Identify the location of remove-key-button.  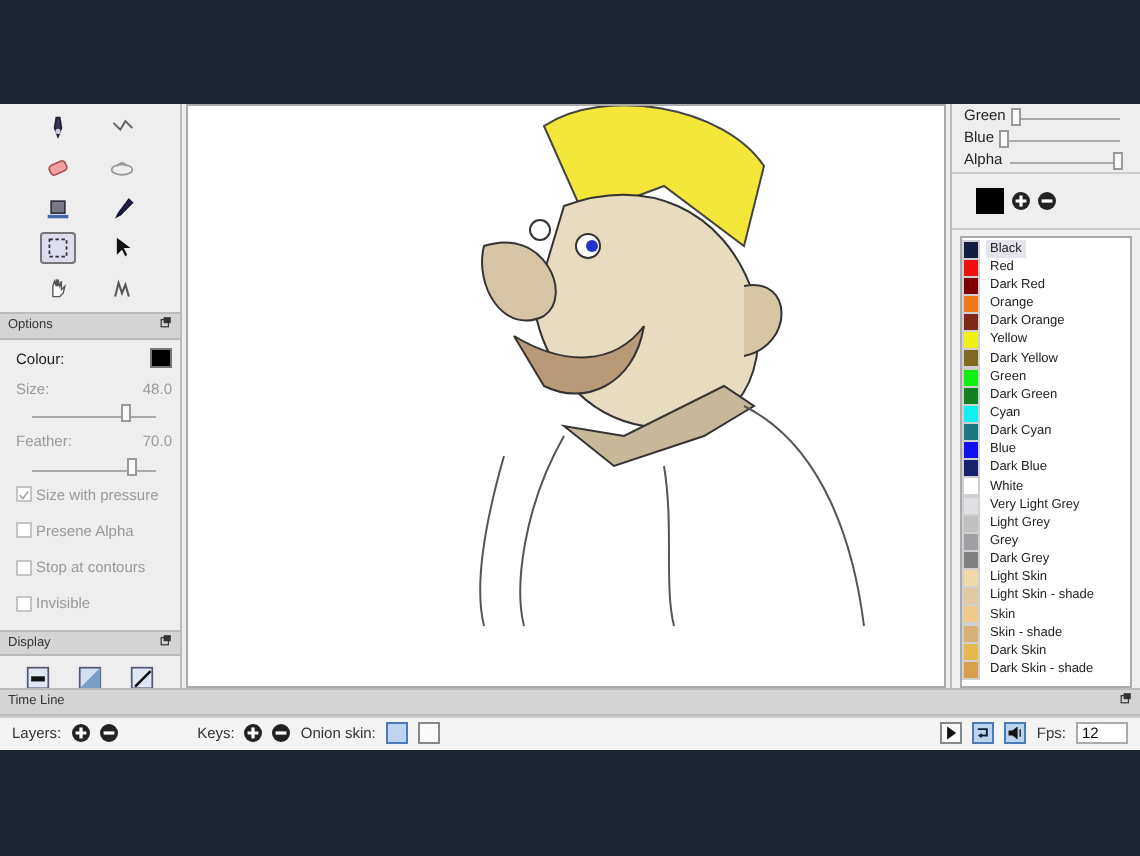
(281, 733).